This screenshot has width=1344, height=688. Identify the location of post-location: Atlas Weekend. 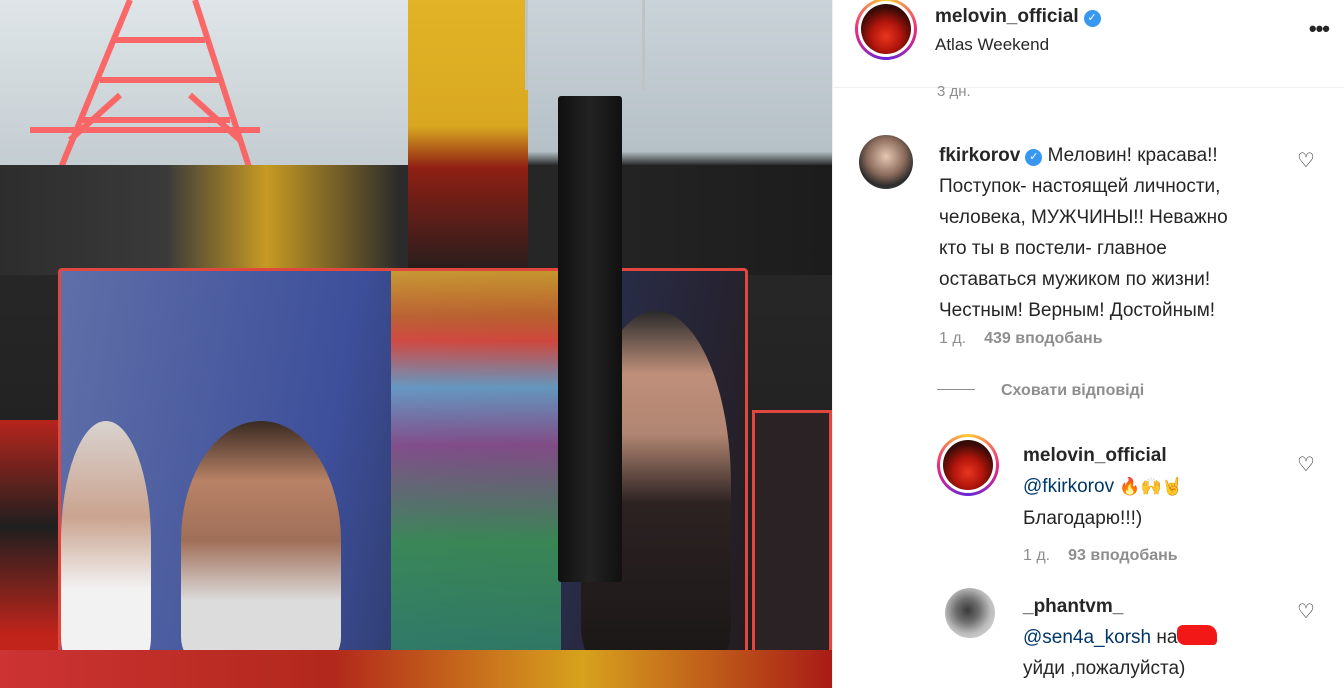
(992, 45).